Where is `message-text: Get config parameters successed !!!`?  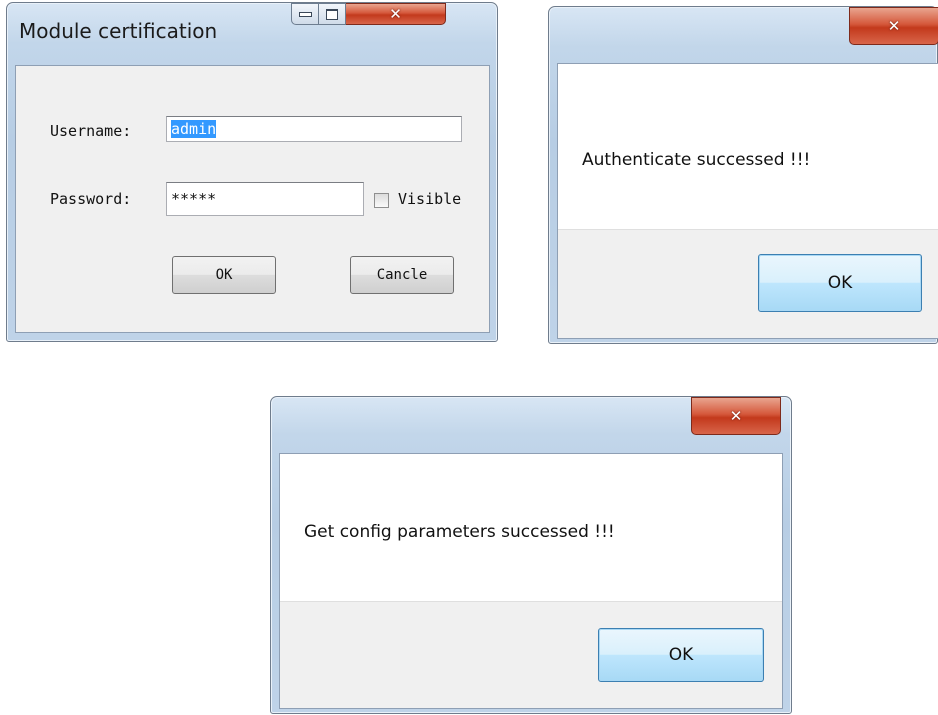
message-text: Get config parameters successed !!! is located at coordinates (459, 532).